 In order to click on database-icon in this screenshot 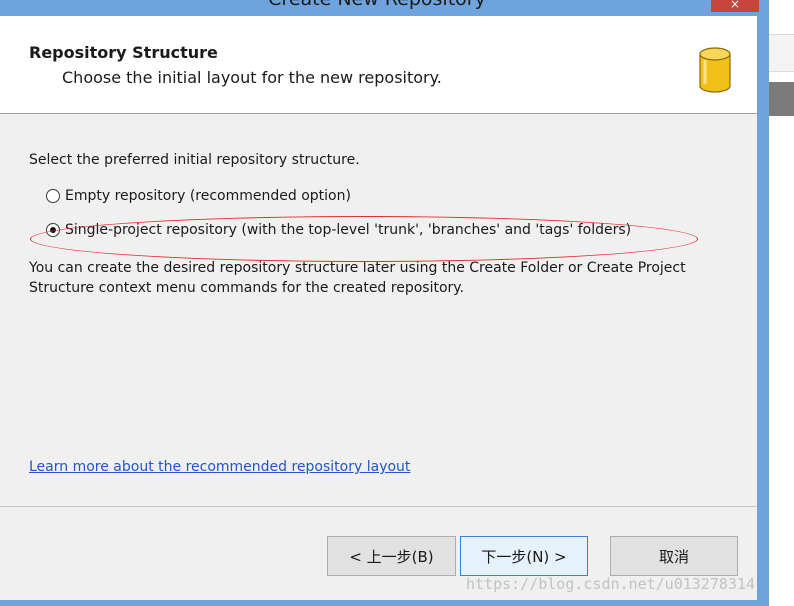, I will do `click(715, 70)`.